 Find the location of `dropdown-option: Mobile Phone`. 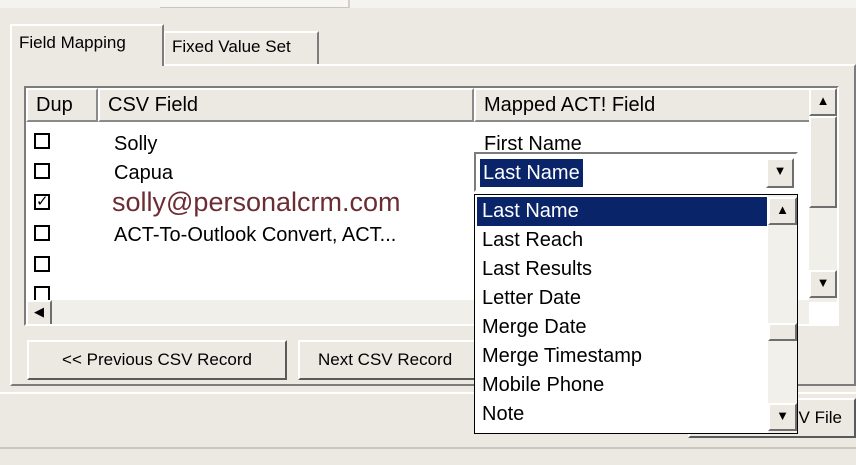

dropdown-option: Mobile Phone is located at coordinates (622, 385).